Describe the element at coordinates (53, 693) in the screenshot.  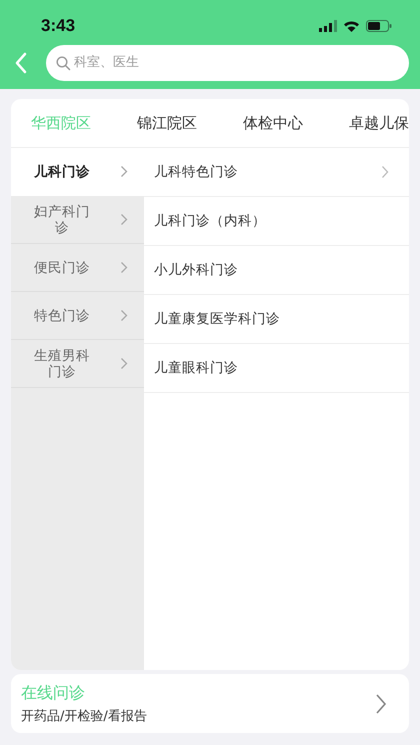
I see `card-title: 在线问诊` at that location.